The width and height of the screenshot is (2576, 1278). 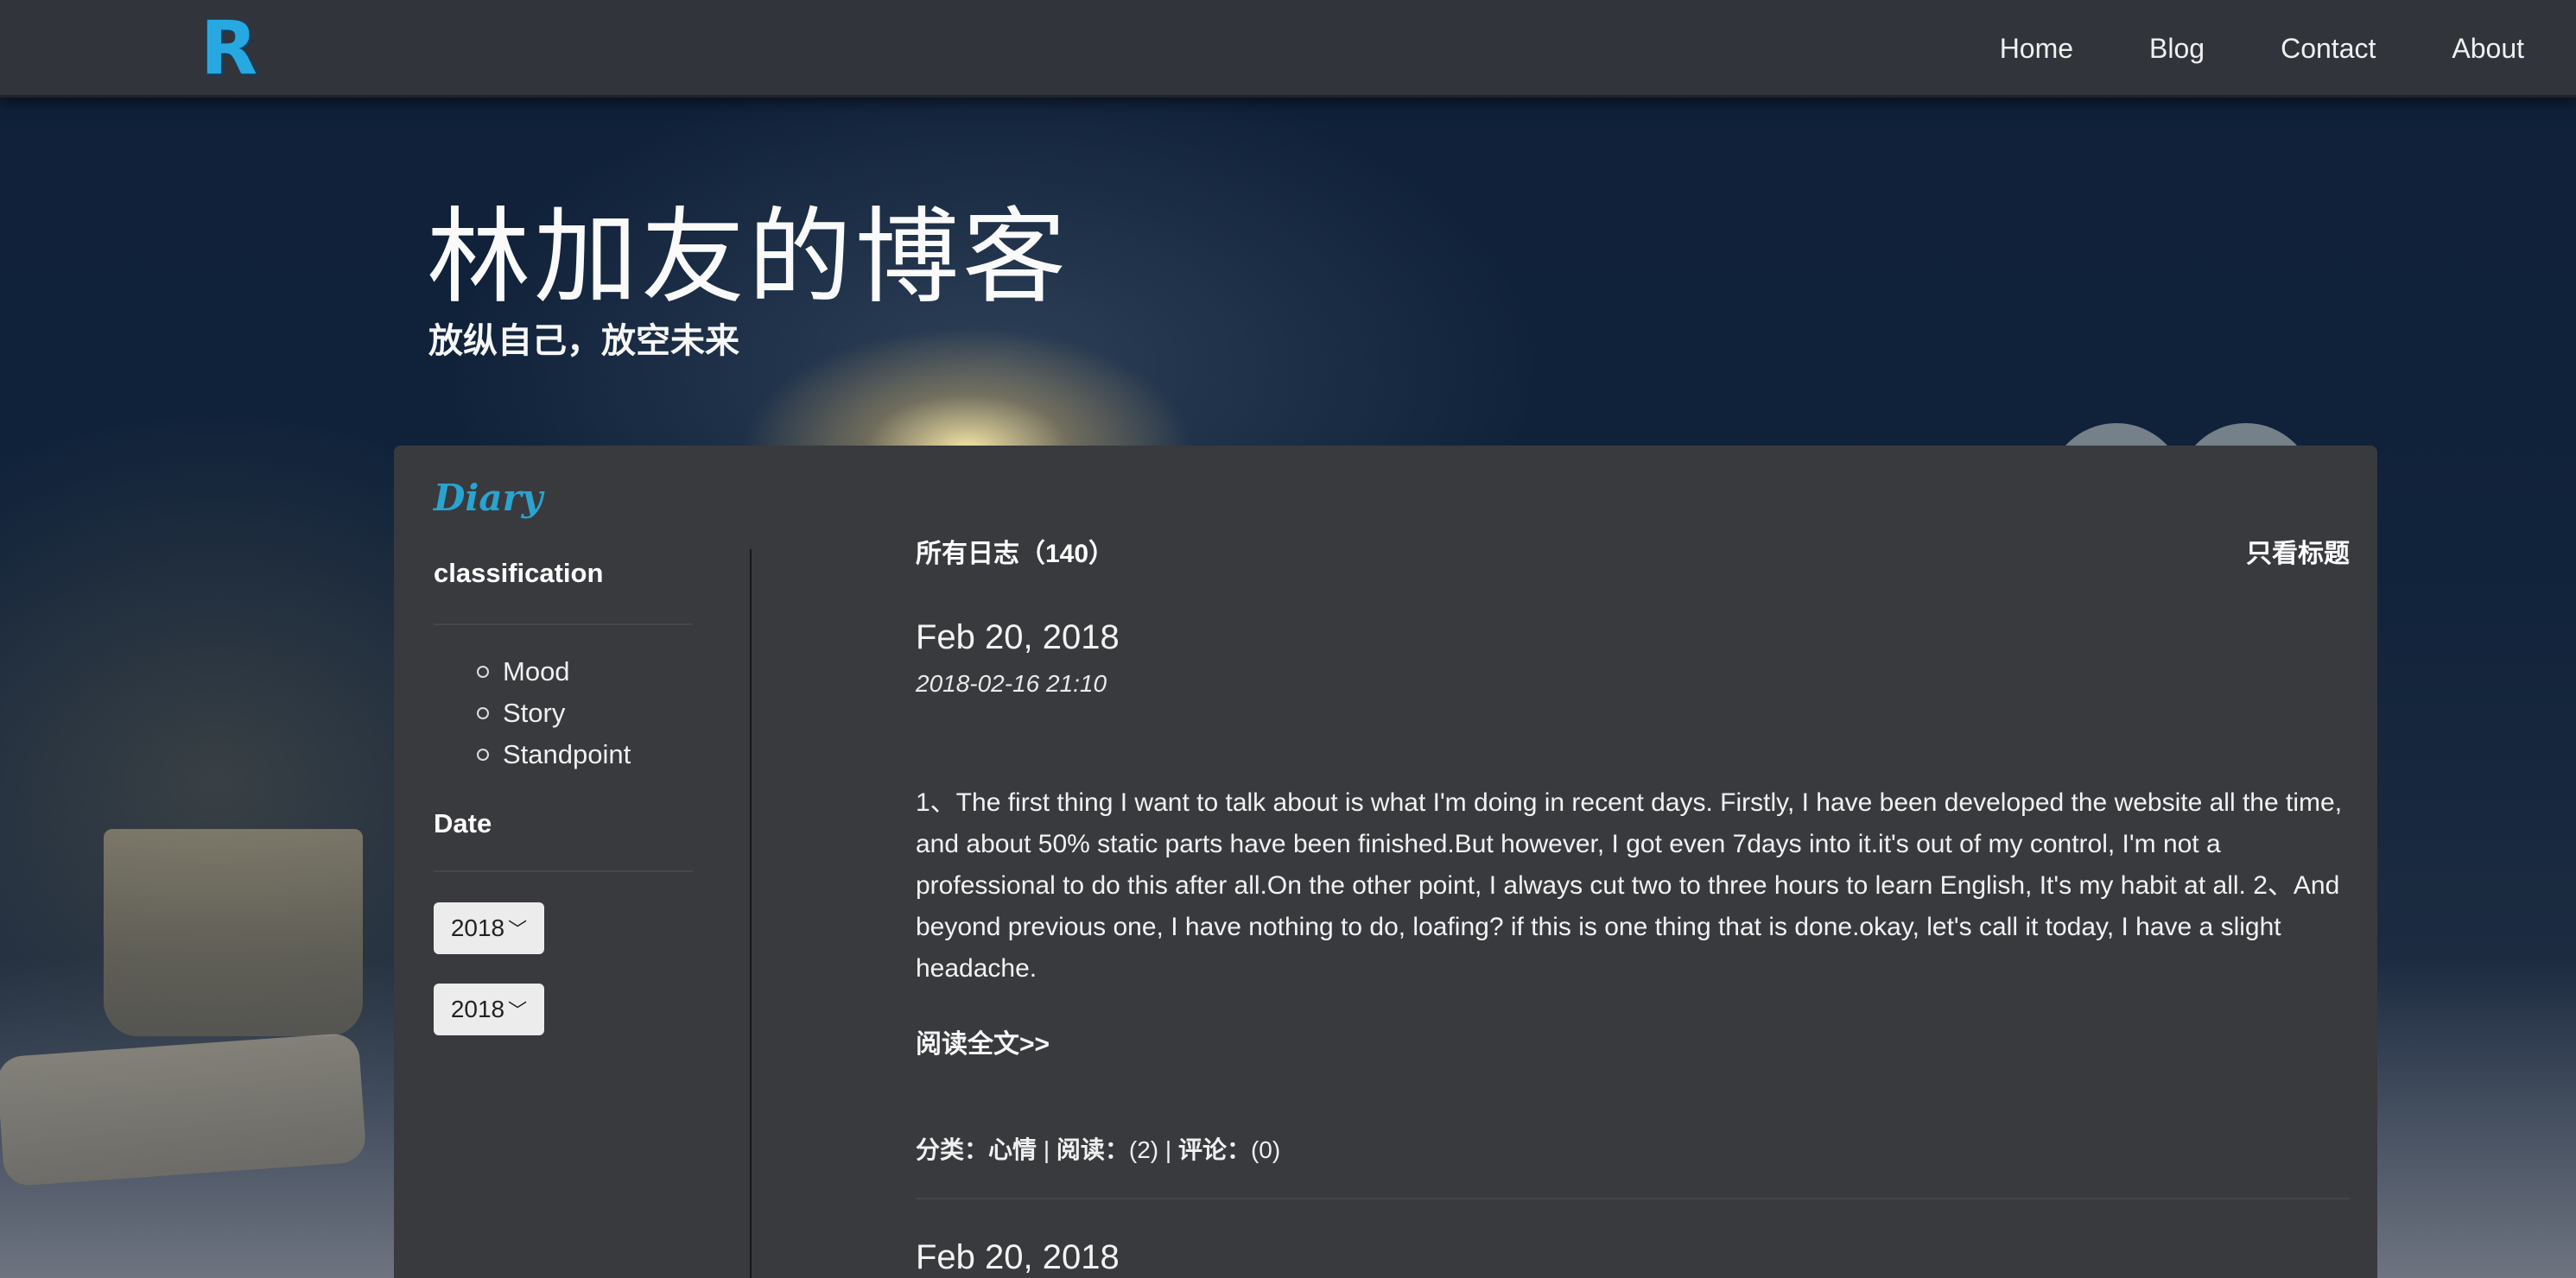 I want to click on category-label: Story, so click(x=534, y=713).